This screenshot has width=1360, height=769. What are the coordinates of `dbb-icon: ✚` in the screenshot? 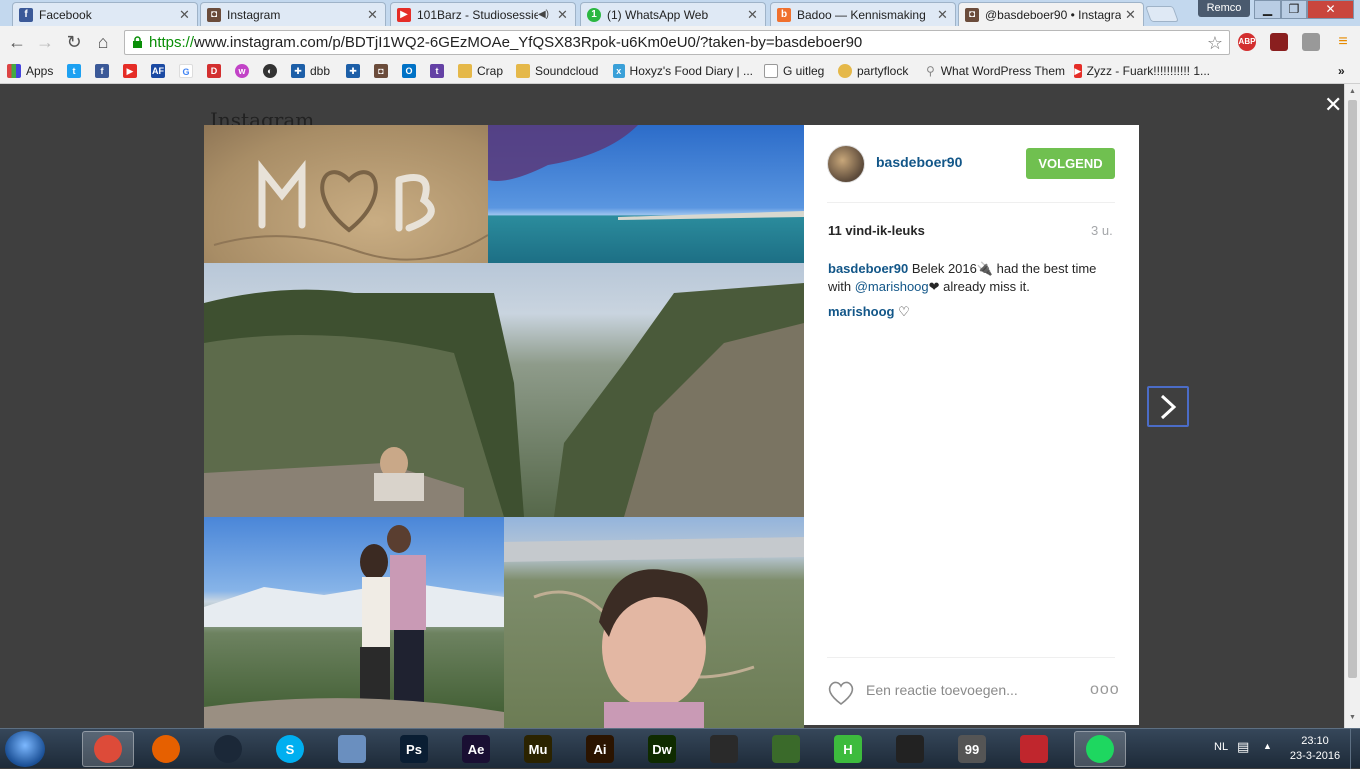 It's located at (298, 71).